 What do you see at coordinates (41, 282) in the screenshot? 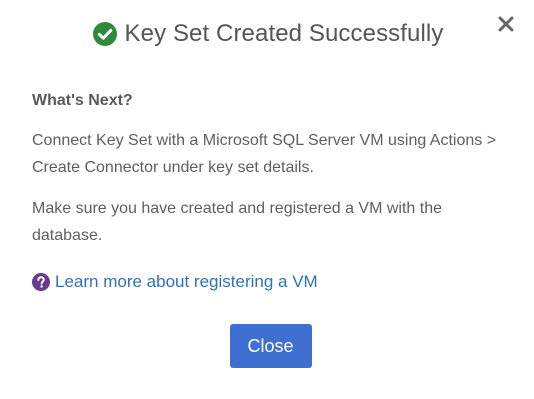
I see `question-circle-icon` at bounding box center [41, 282].